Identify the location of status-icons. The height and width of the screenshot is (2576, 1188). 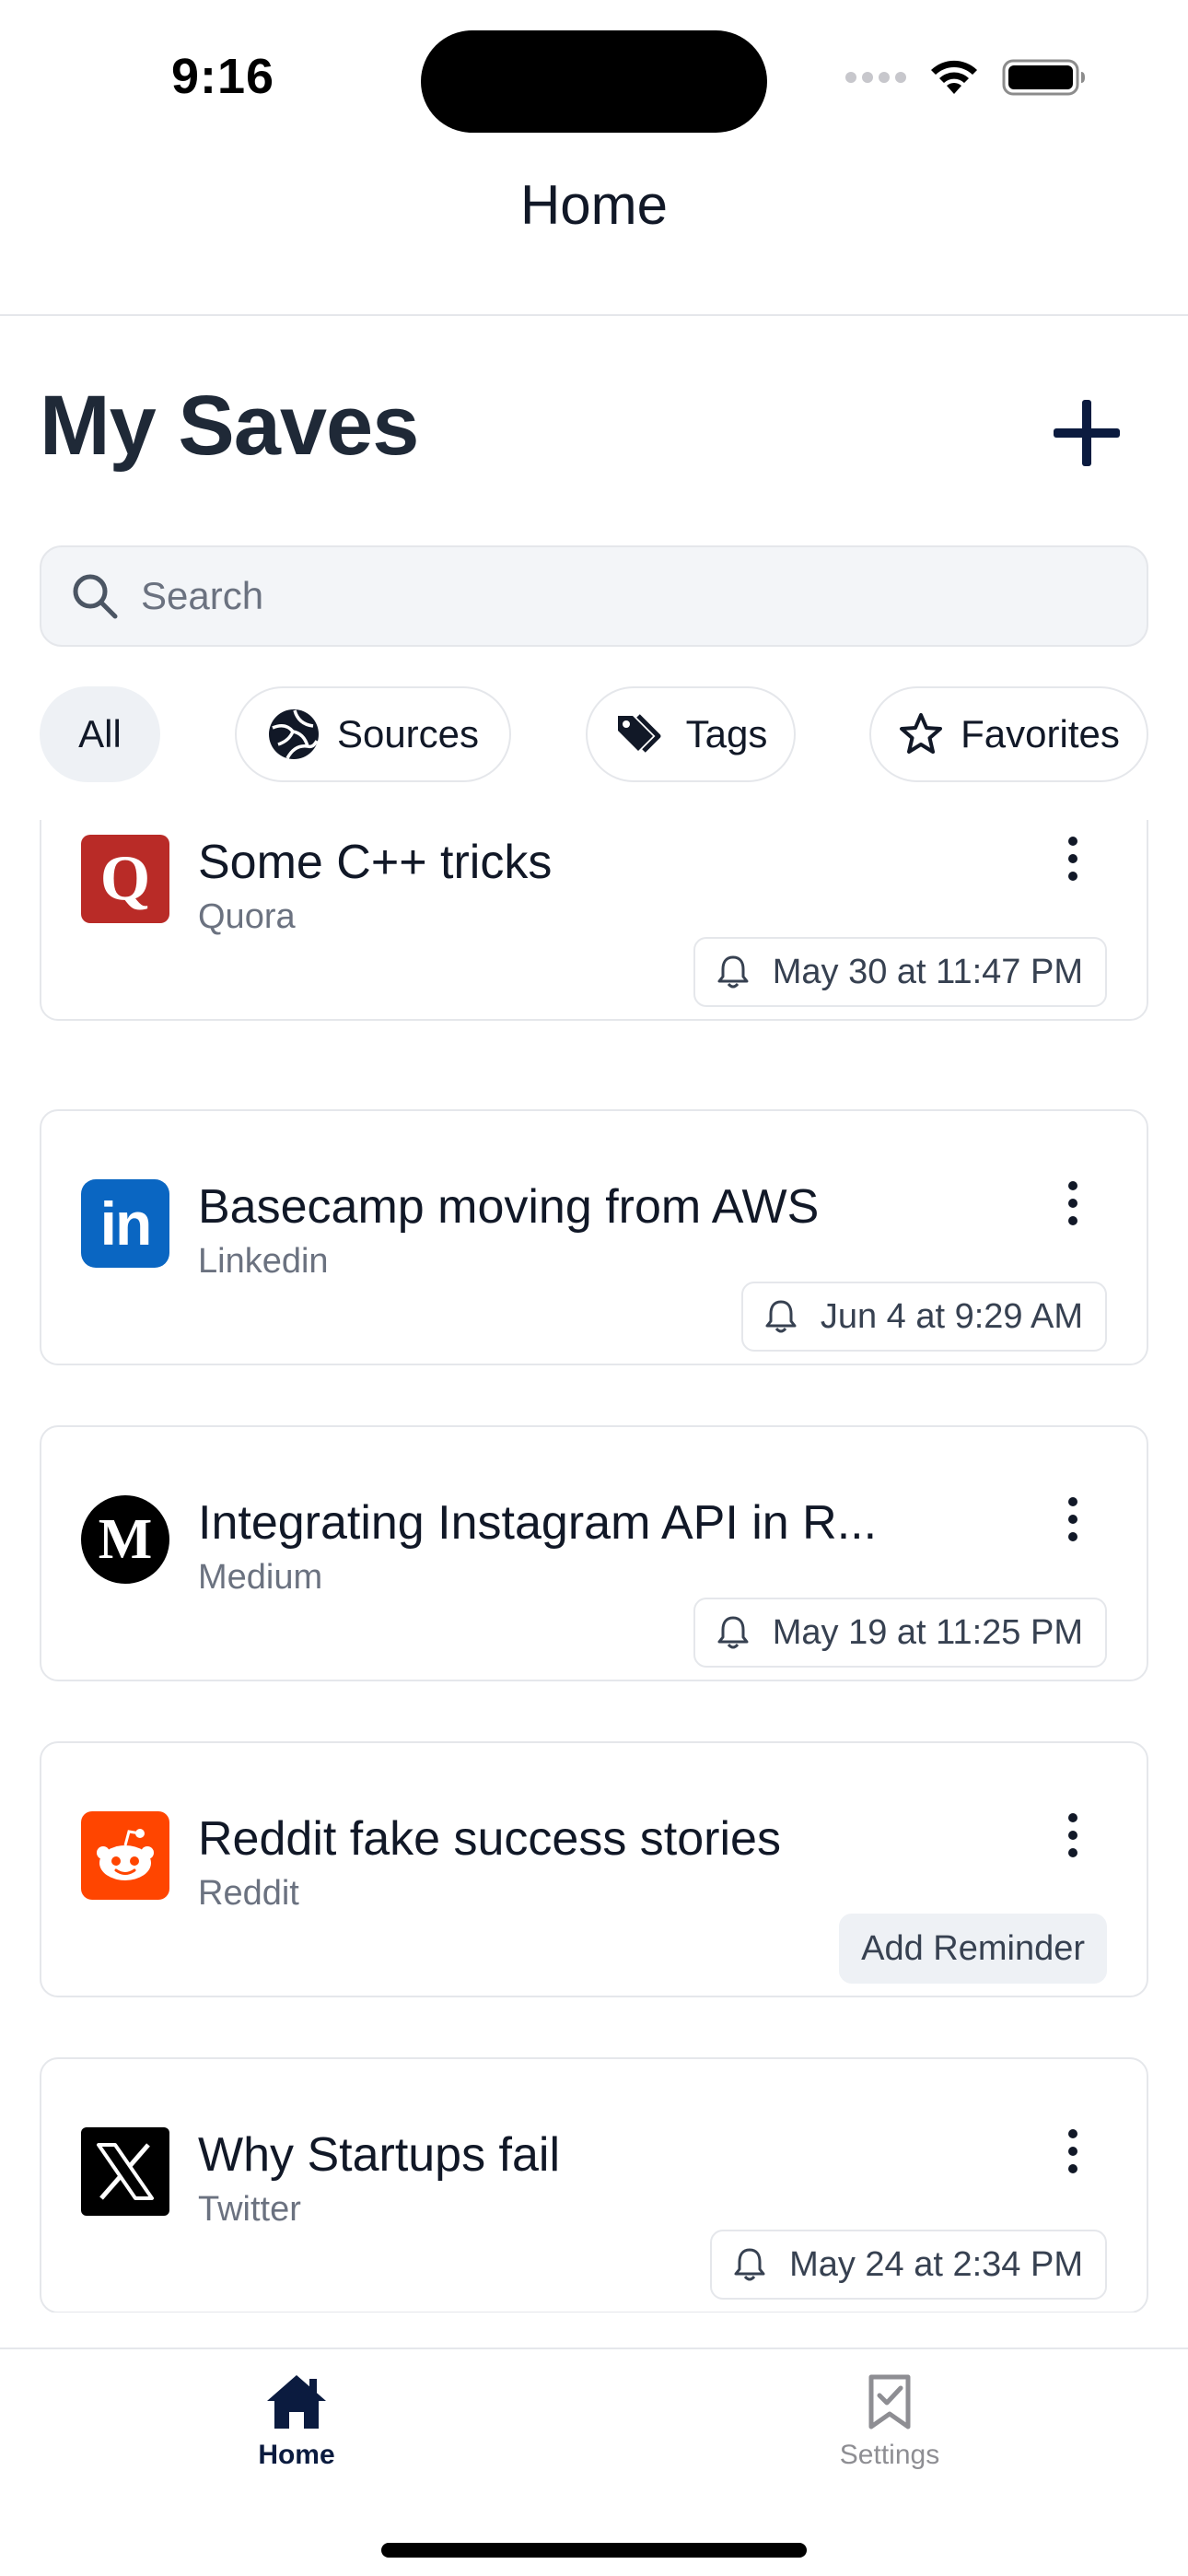
(966, 77).